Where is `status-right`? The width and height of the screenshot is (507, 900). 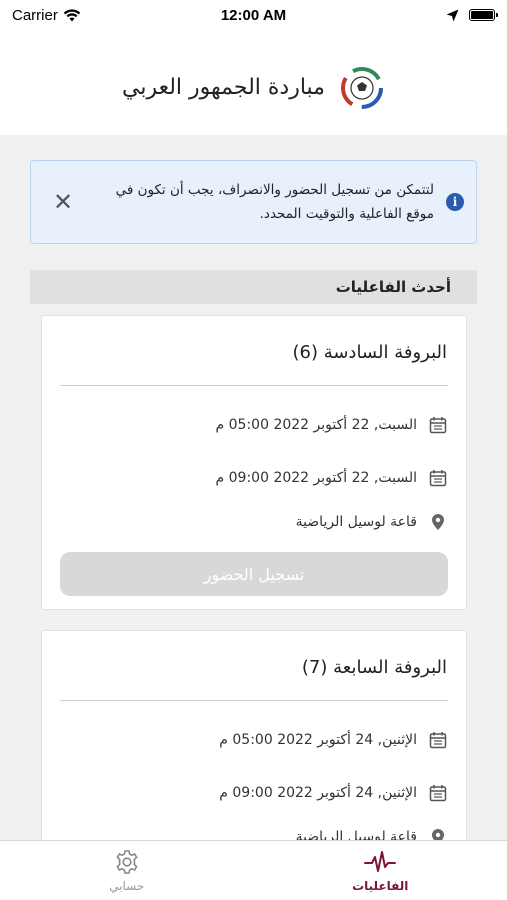 status-right is located at coordinates (472, 15).